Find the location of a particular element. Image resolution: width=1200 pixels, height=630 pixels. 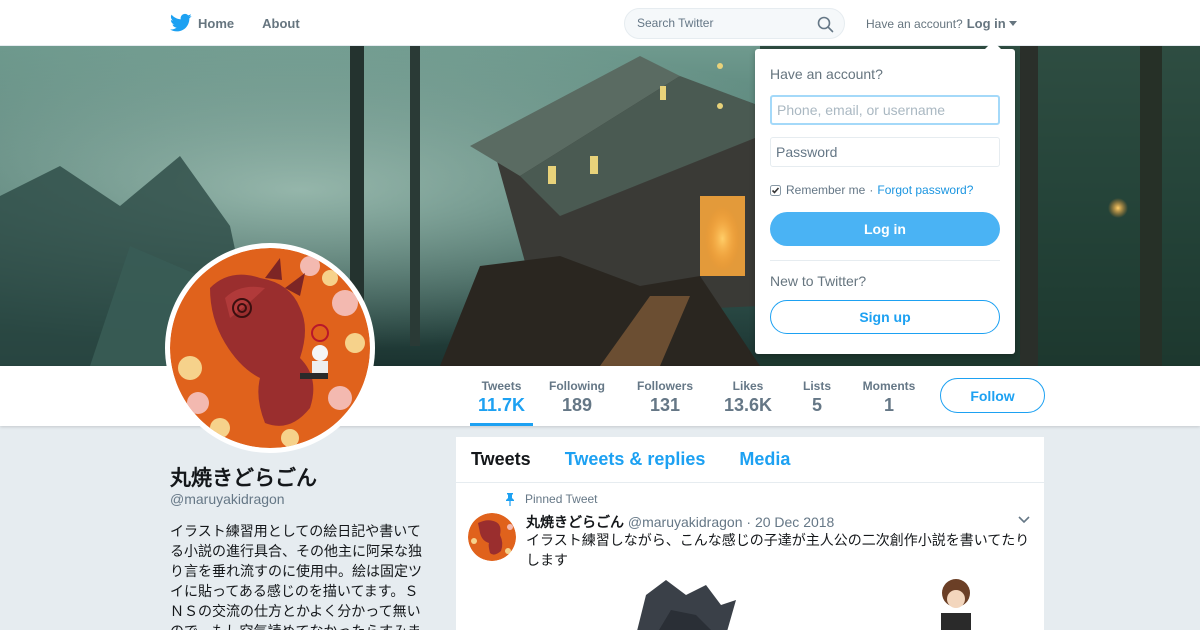

stat-following-value: 189 is located at coordinates (577, 405).